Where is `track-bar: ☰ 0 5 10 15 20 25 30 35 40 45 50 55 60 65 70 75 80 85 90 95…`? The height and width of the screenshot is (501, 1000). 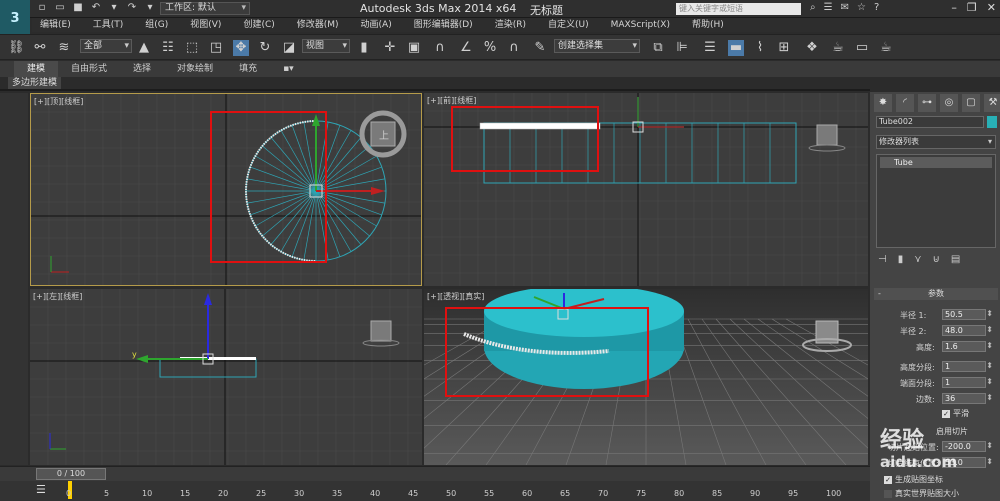 track-bar: ☰ 0 5 10 15 20 25 30 35 40 45 50 55 60 65 70 75 80 85 90 95… is located at coordinates (435, 491).